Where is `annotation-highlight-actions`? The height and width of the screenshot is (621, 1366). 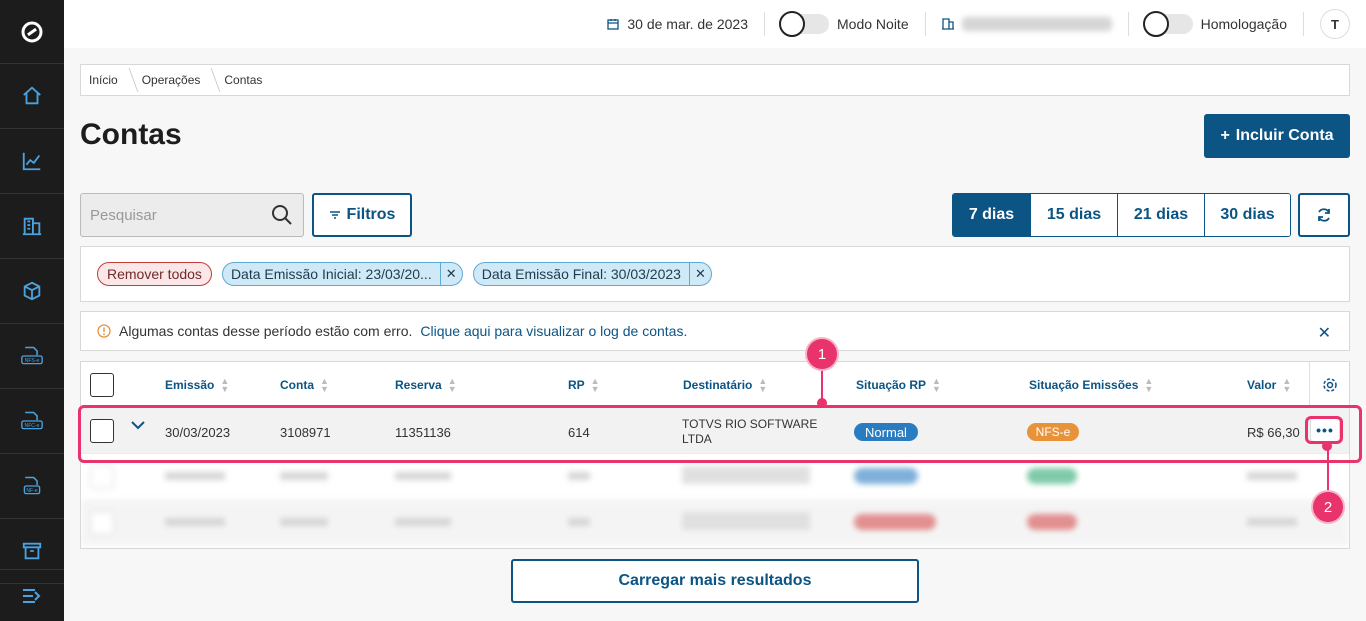 annotation-highlight-actions is located at coordinates (1324, 430).